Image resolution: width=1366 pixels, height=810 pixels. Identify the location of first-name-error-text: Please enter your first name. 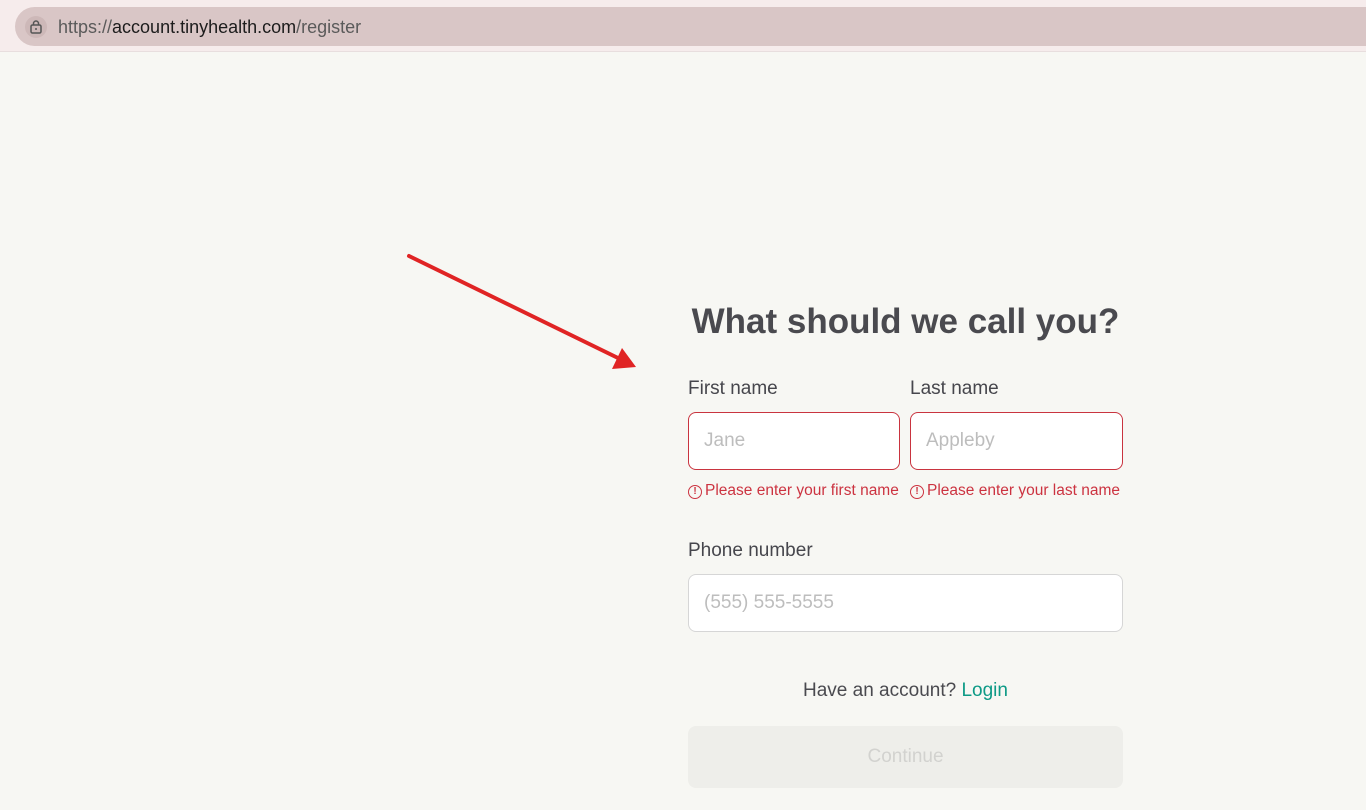
(802, 490).